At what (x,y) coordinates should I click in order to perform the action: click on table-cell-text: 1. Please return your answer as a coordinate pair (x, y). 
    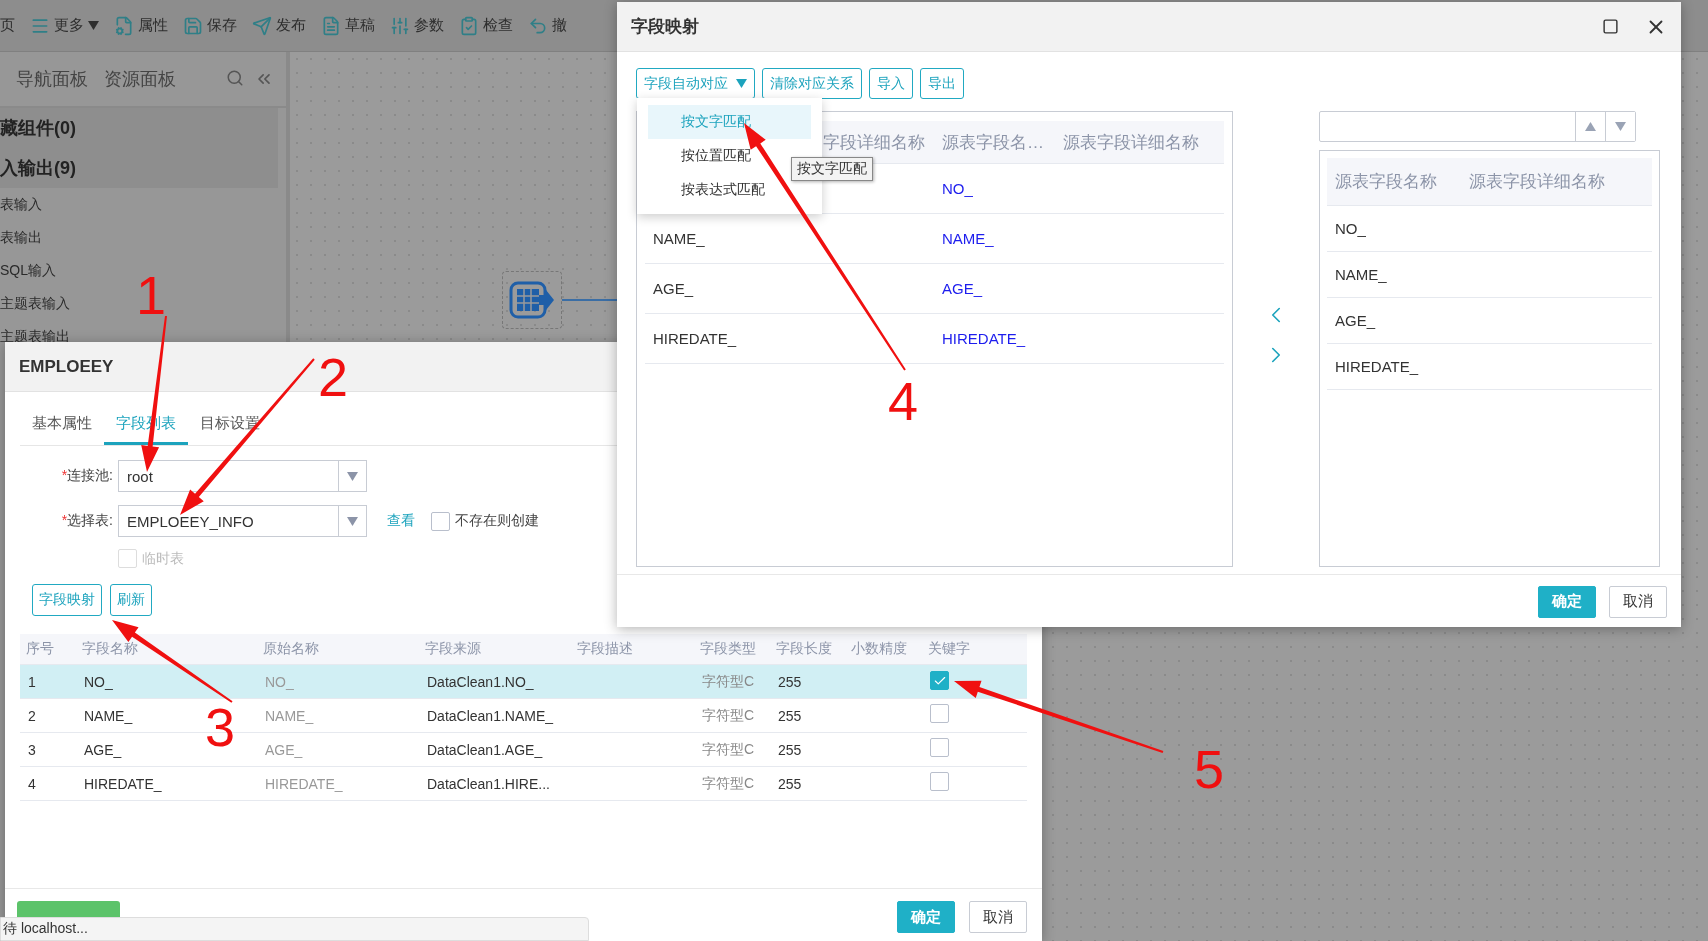
    Looking at the image, I should click on (32, 681).